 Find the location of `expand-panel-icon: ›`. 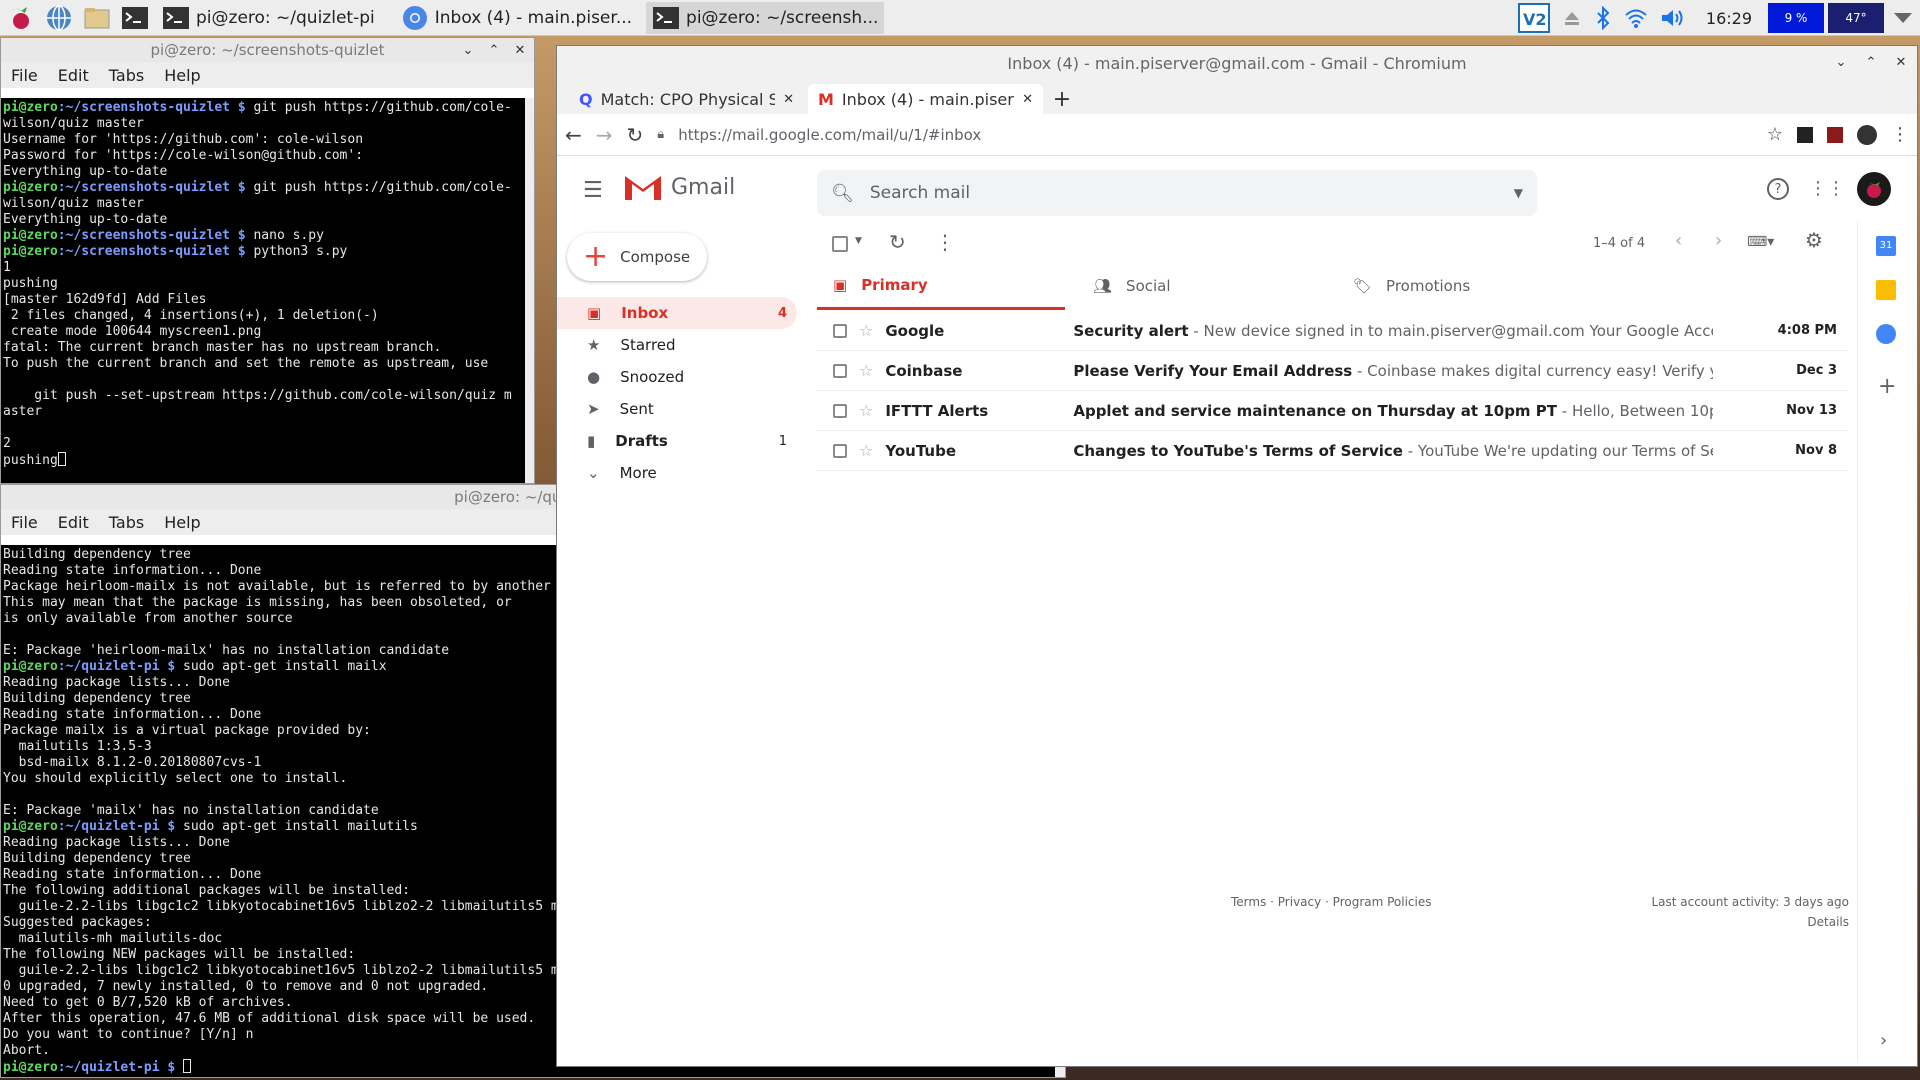

expand-panel-icon: › is located at coordinates (1883, 1040).